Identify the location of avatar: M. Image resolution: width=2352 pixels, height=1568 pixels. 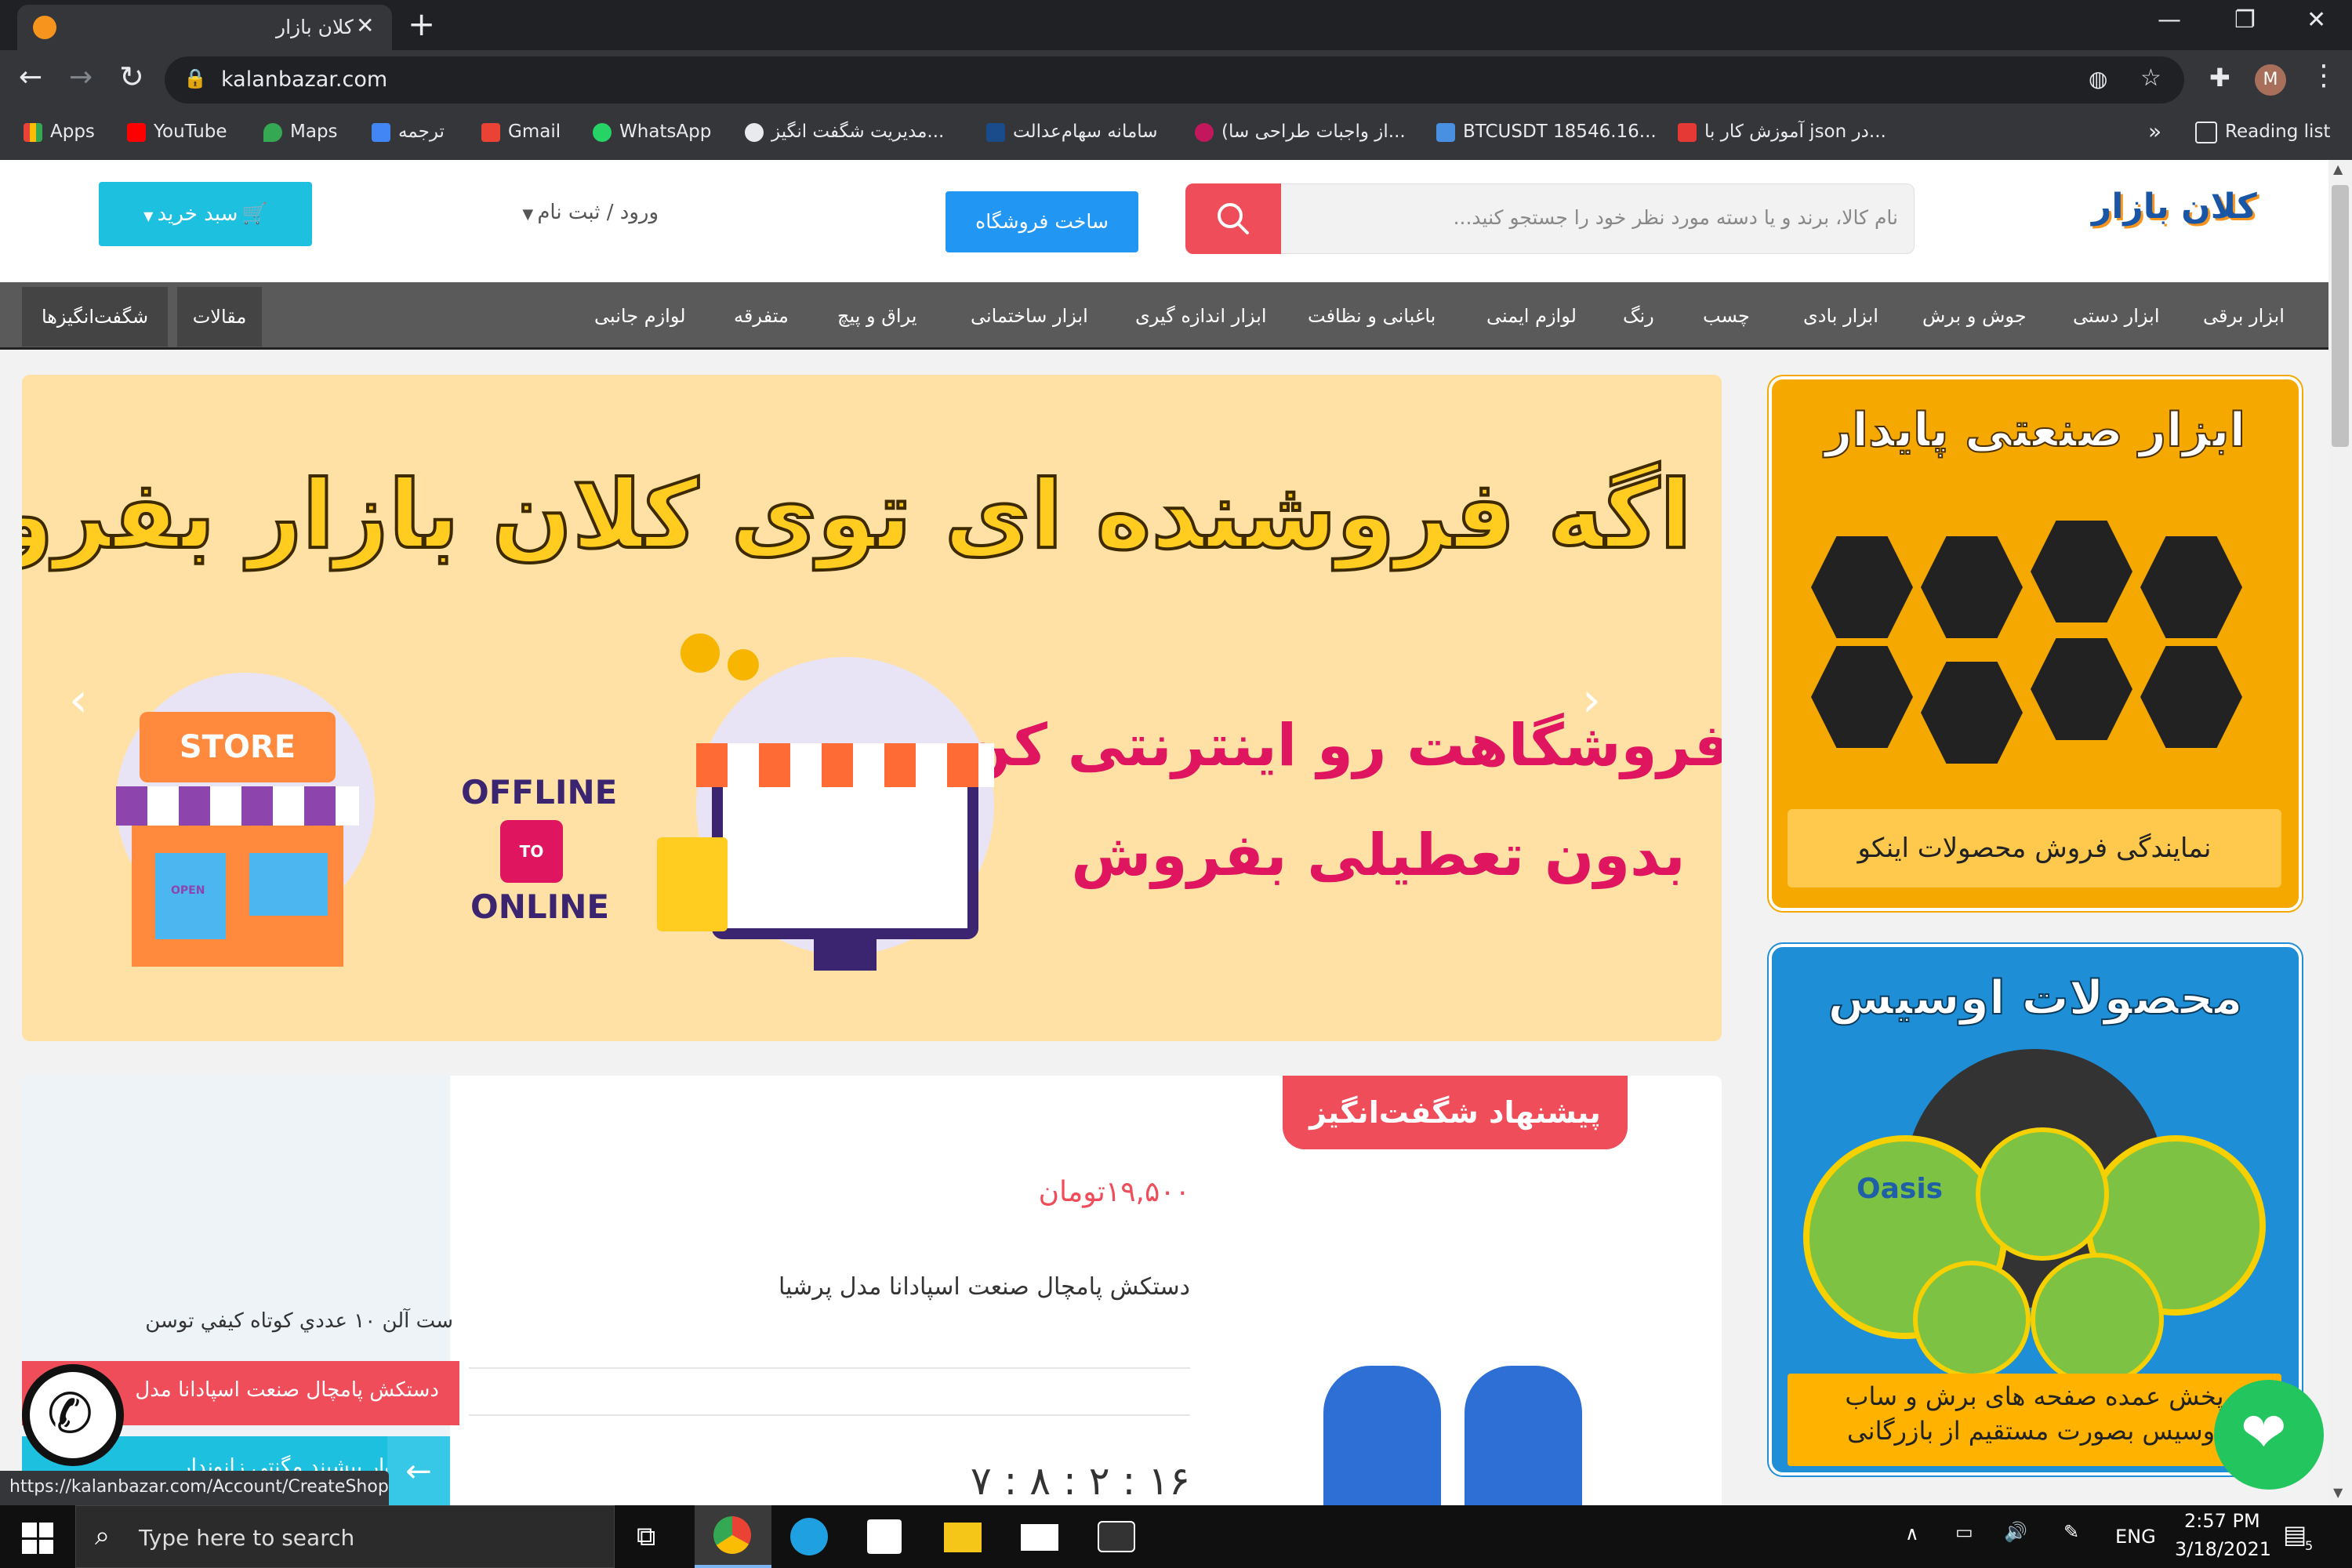
(2270, 80).